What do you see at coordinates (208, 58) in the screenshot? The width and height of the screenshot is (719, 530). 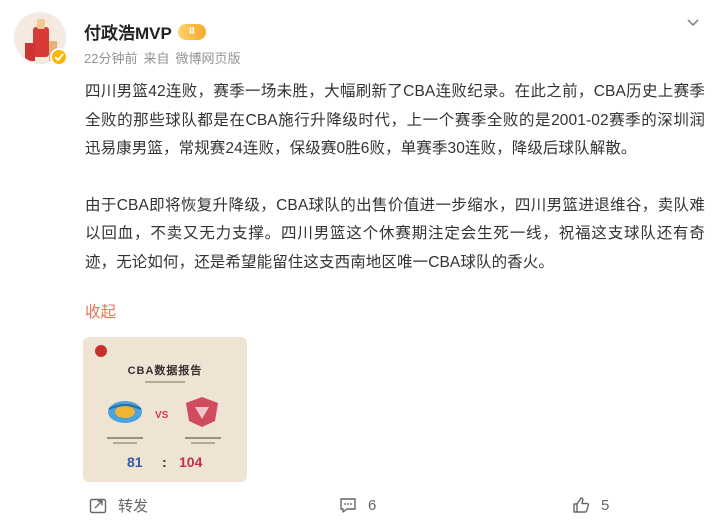 I see `source-client: 微博网页版` at bounding box center [208, 58].